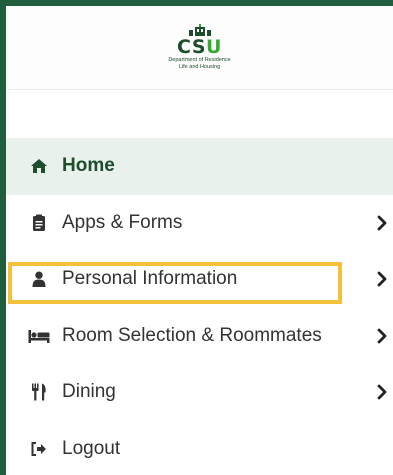 The width and height of the screenshot is (393, 475). I want to click on nav-label-room-selection: Room Selection & Roommates, so click(192, 335).